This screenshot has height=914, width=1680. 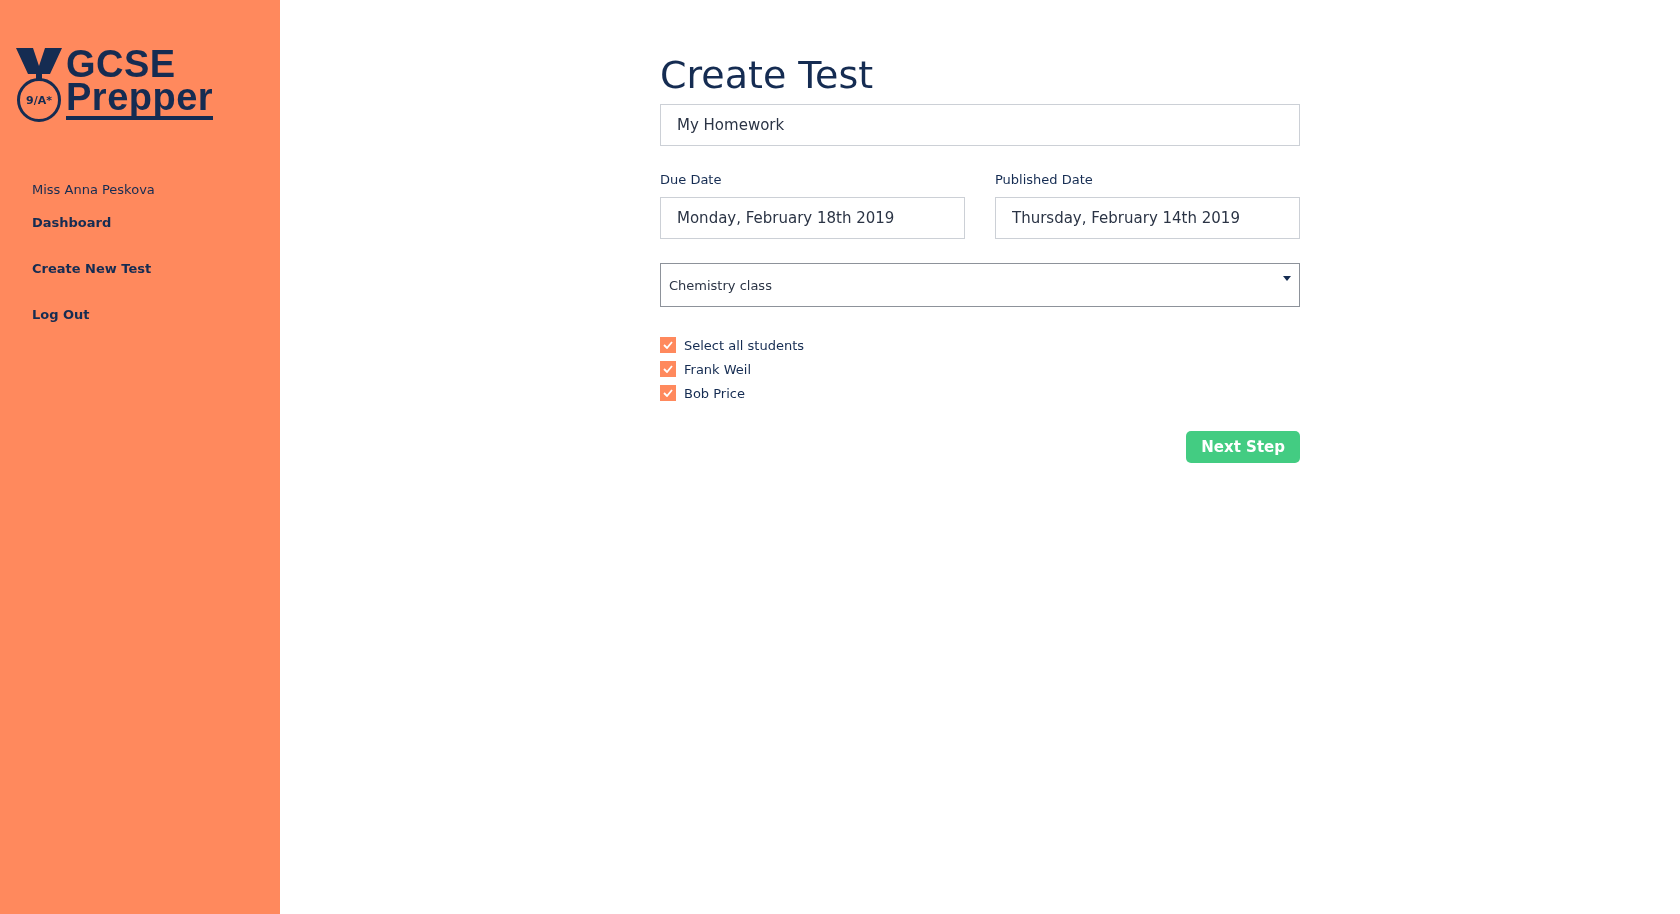 What do you see at coordinates (980, 125) in the screenshot?
I see `test-name-field: My Homework` at bounding box center [980, 125].